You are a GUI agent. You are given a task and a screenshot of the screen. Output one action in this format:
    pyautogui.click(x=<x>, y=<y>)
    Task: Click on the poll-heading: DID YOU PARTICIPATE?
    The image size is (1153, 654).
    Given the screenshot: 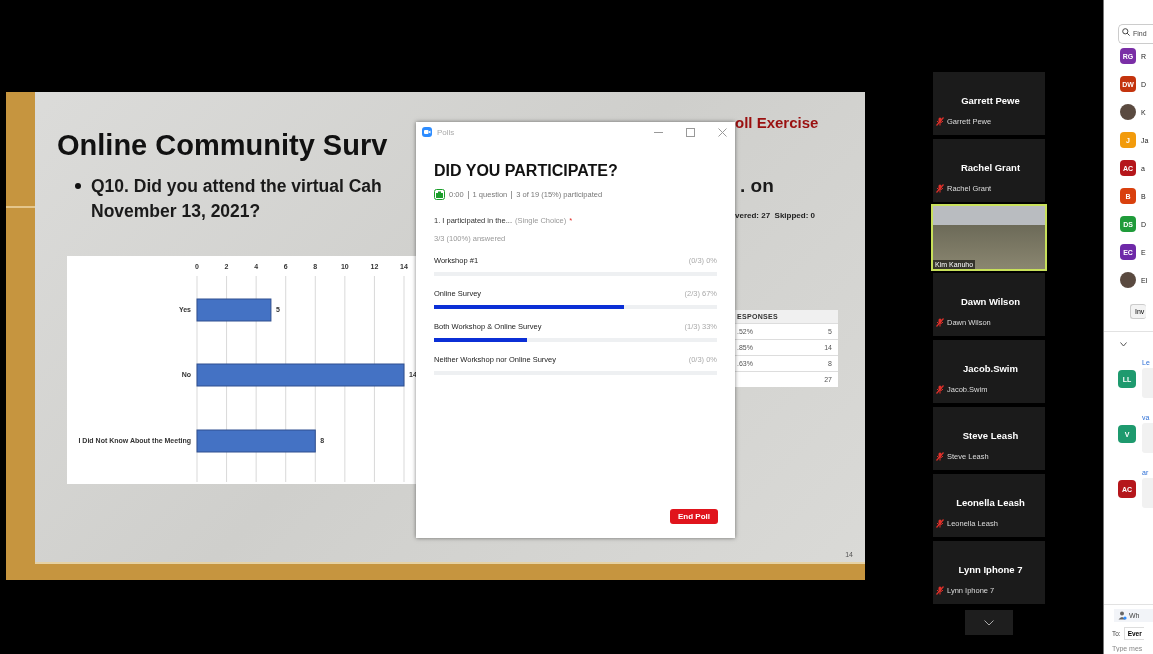 What is the action you would take?
    pyautogui.click(x=526, y=171)
    